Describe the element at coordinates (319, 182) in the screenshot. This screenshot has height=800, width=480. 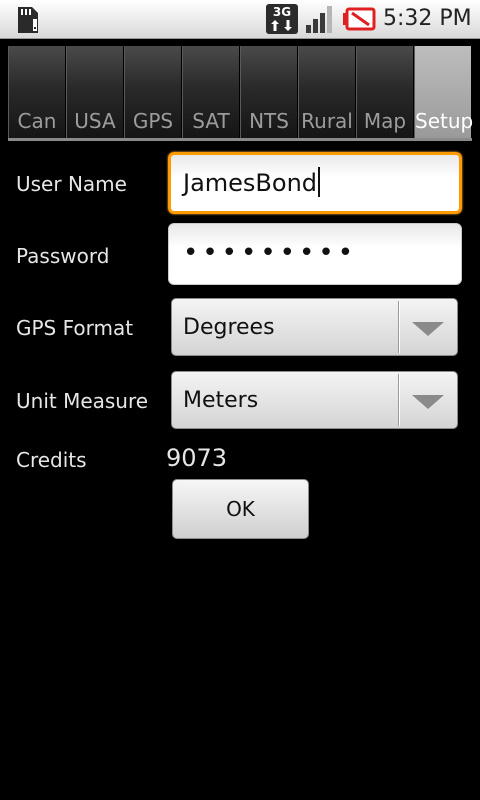
I see `text-cursor` at that location.